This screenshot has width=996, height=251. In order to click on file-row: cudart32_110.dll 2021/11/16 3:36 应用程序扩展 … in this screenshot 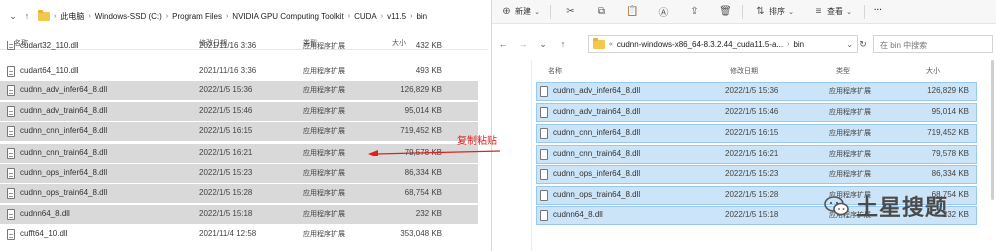, I will do `click(239, 47)`.